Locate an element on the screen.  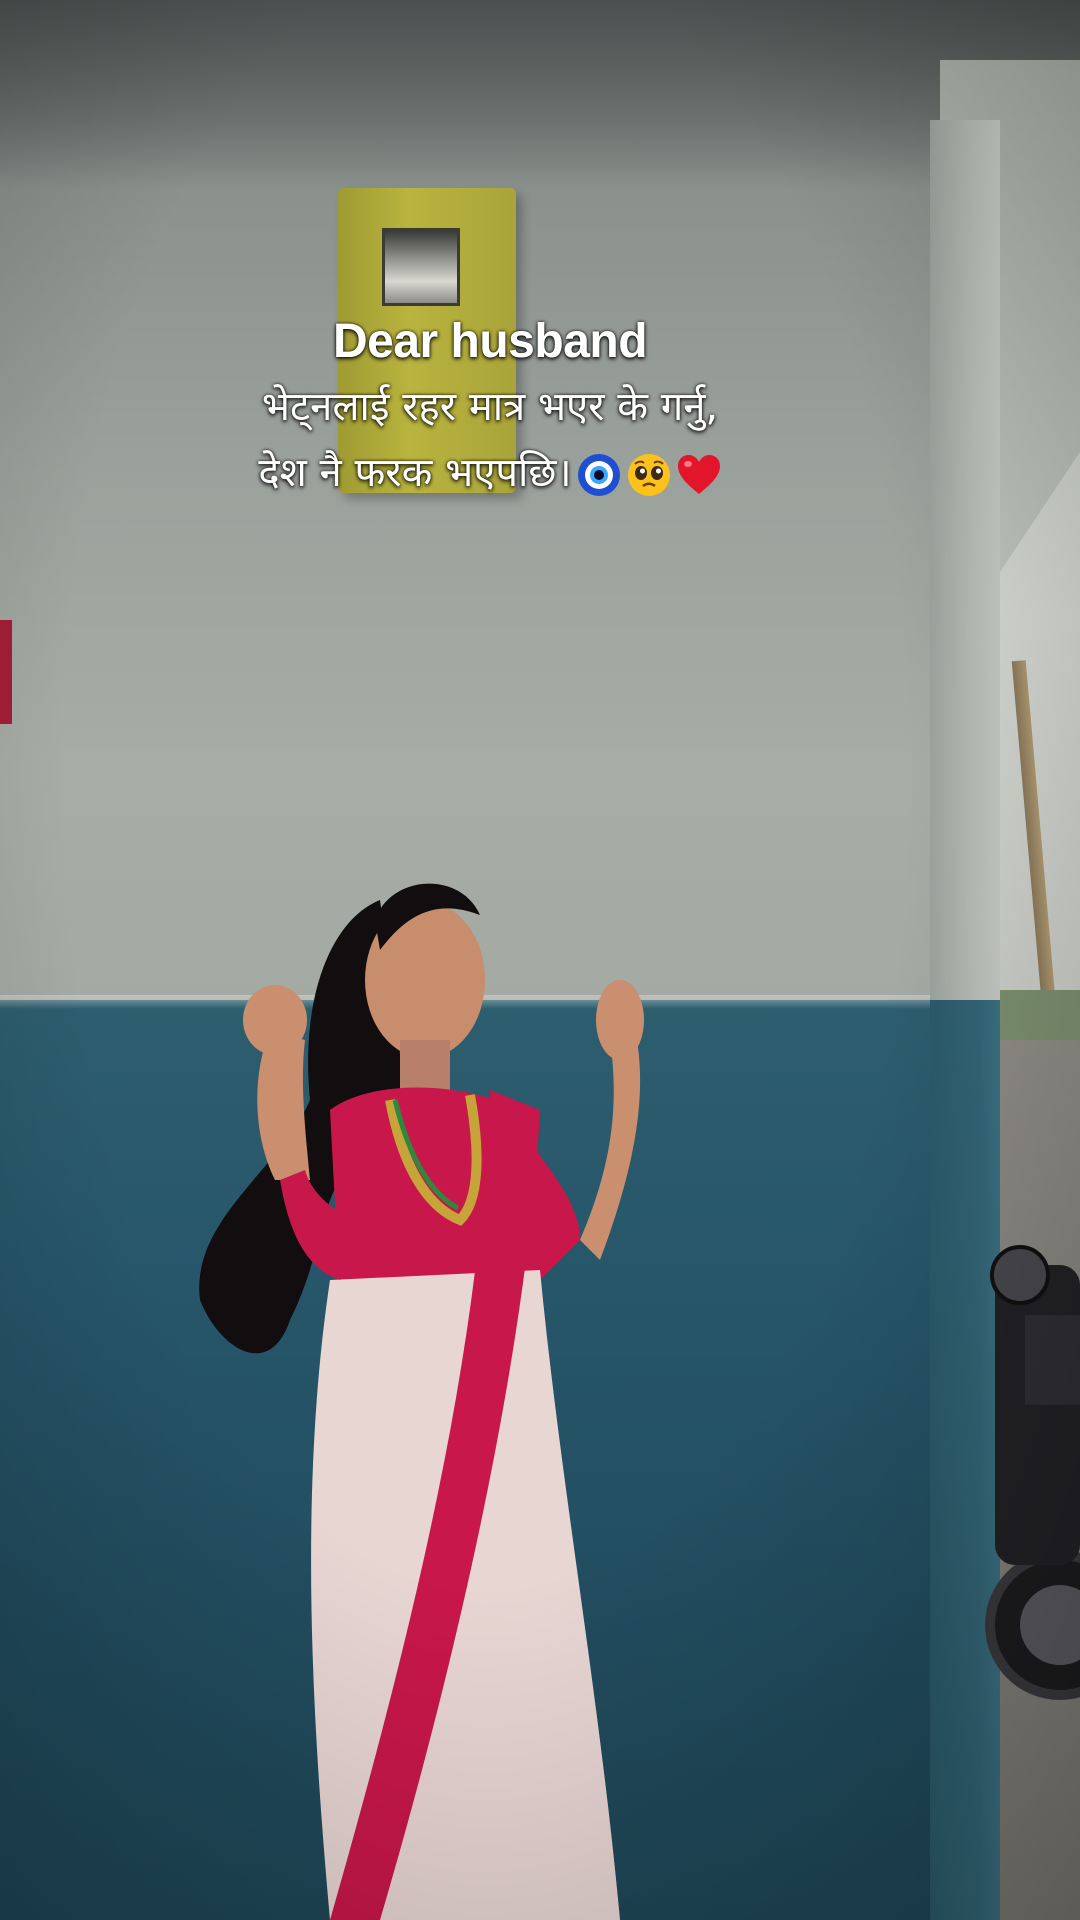
caption-line-1: भेट्नलाई रहर मात्र भएर के गर्नु, is located at coordinates (490, 407).